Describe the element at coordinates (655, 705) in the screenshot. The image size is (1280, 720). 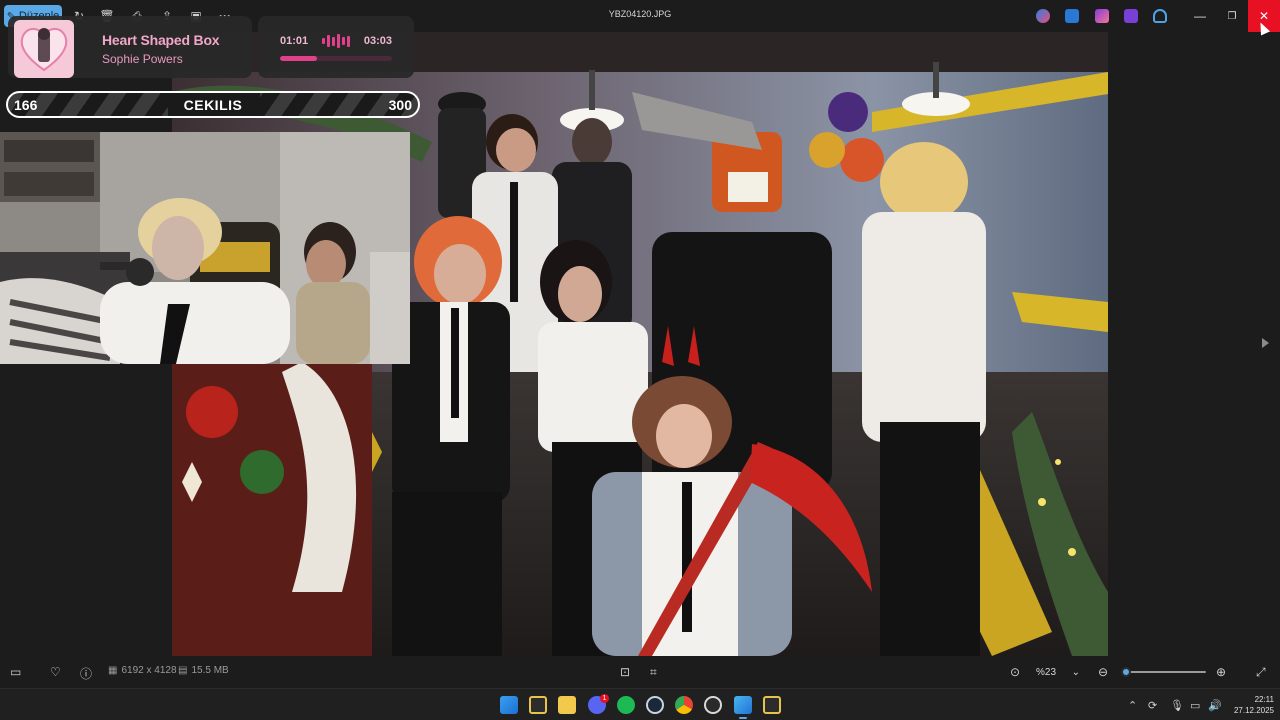
I see `steam-icon` at that location.